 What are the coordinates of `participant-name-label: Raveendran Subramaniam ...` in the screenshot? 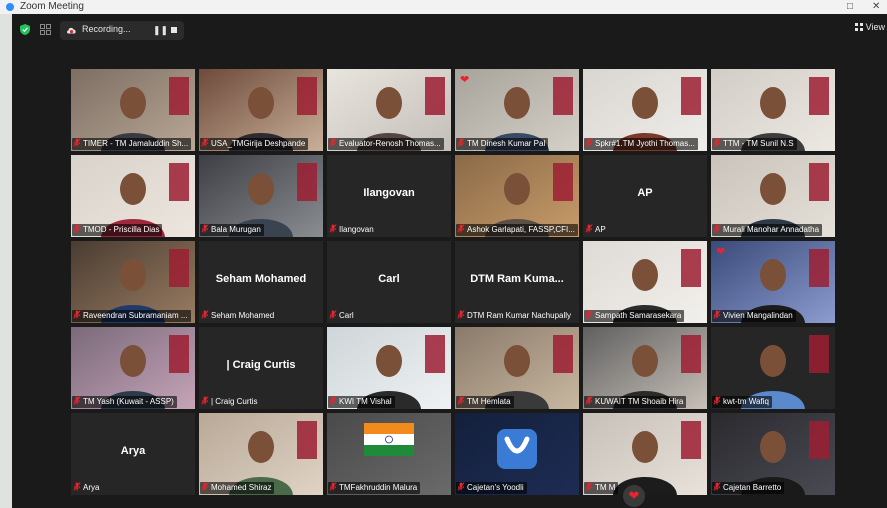 It's located at (131, 316).